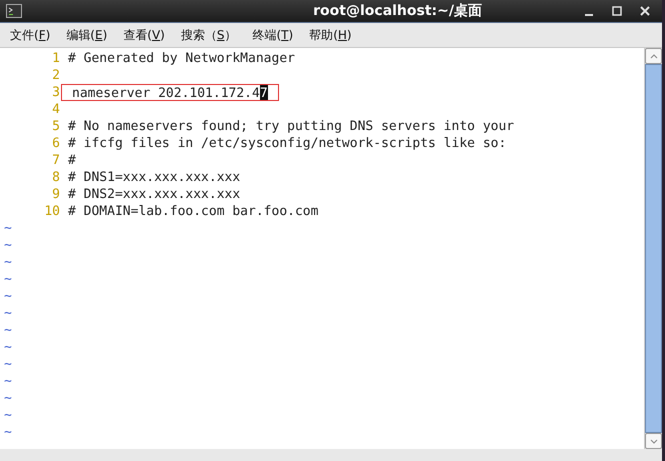 The image size is (665, 461). I want to click on maximize-icon, so click(617, 11).